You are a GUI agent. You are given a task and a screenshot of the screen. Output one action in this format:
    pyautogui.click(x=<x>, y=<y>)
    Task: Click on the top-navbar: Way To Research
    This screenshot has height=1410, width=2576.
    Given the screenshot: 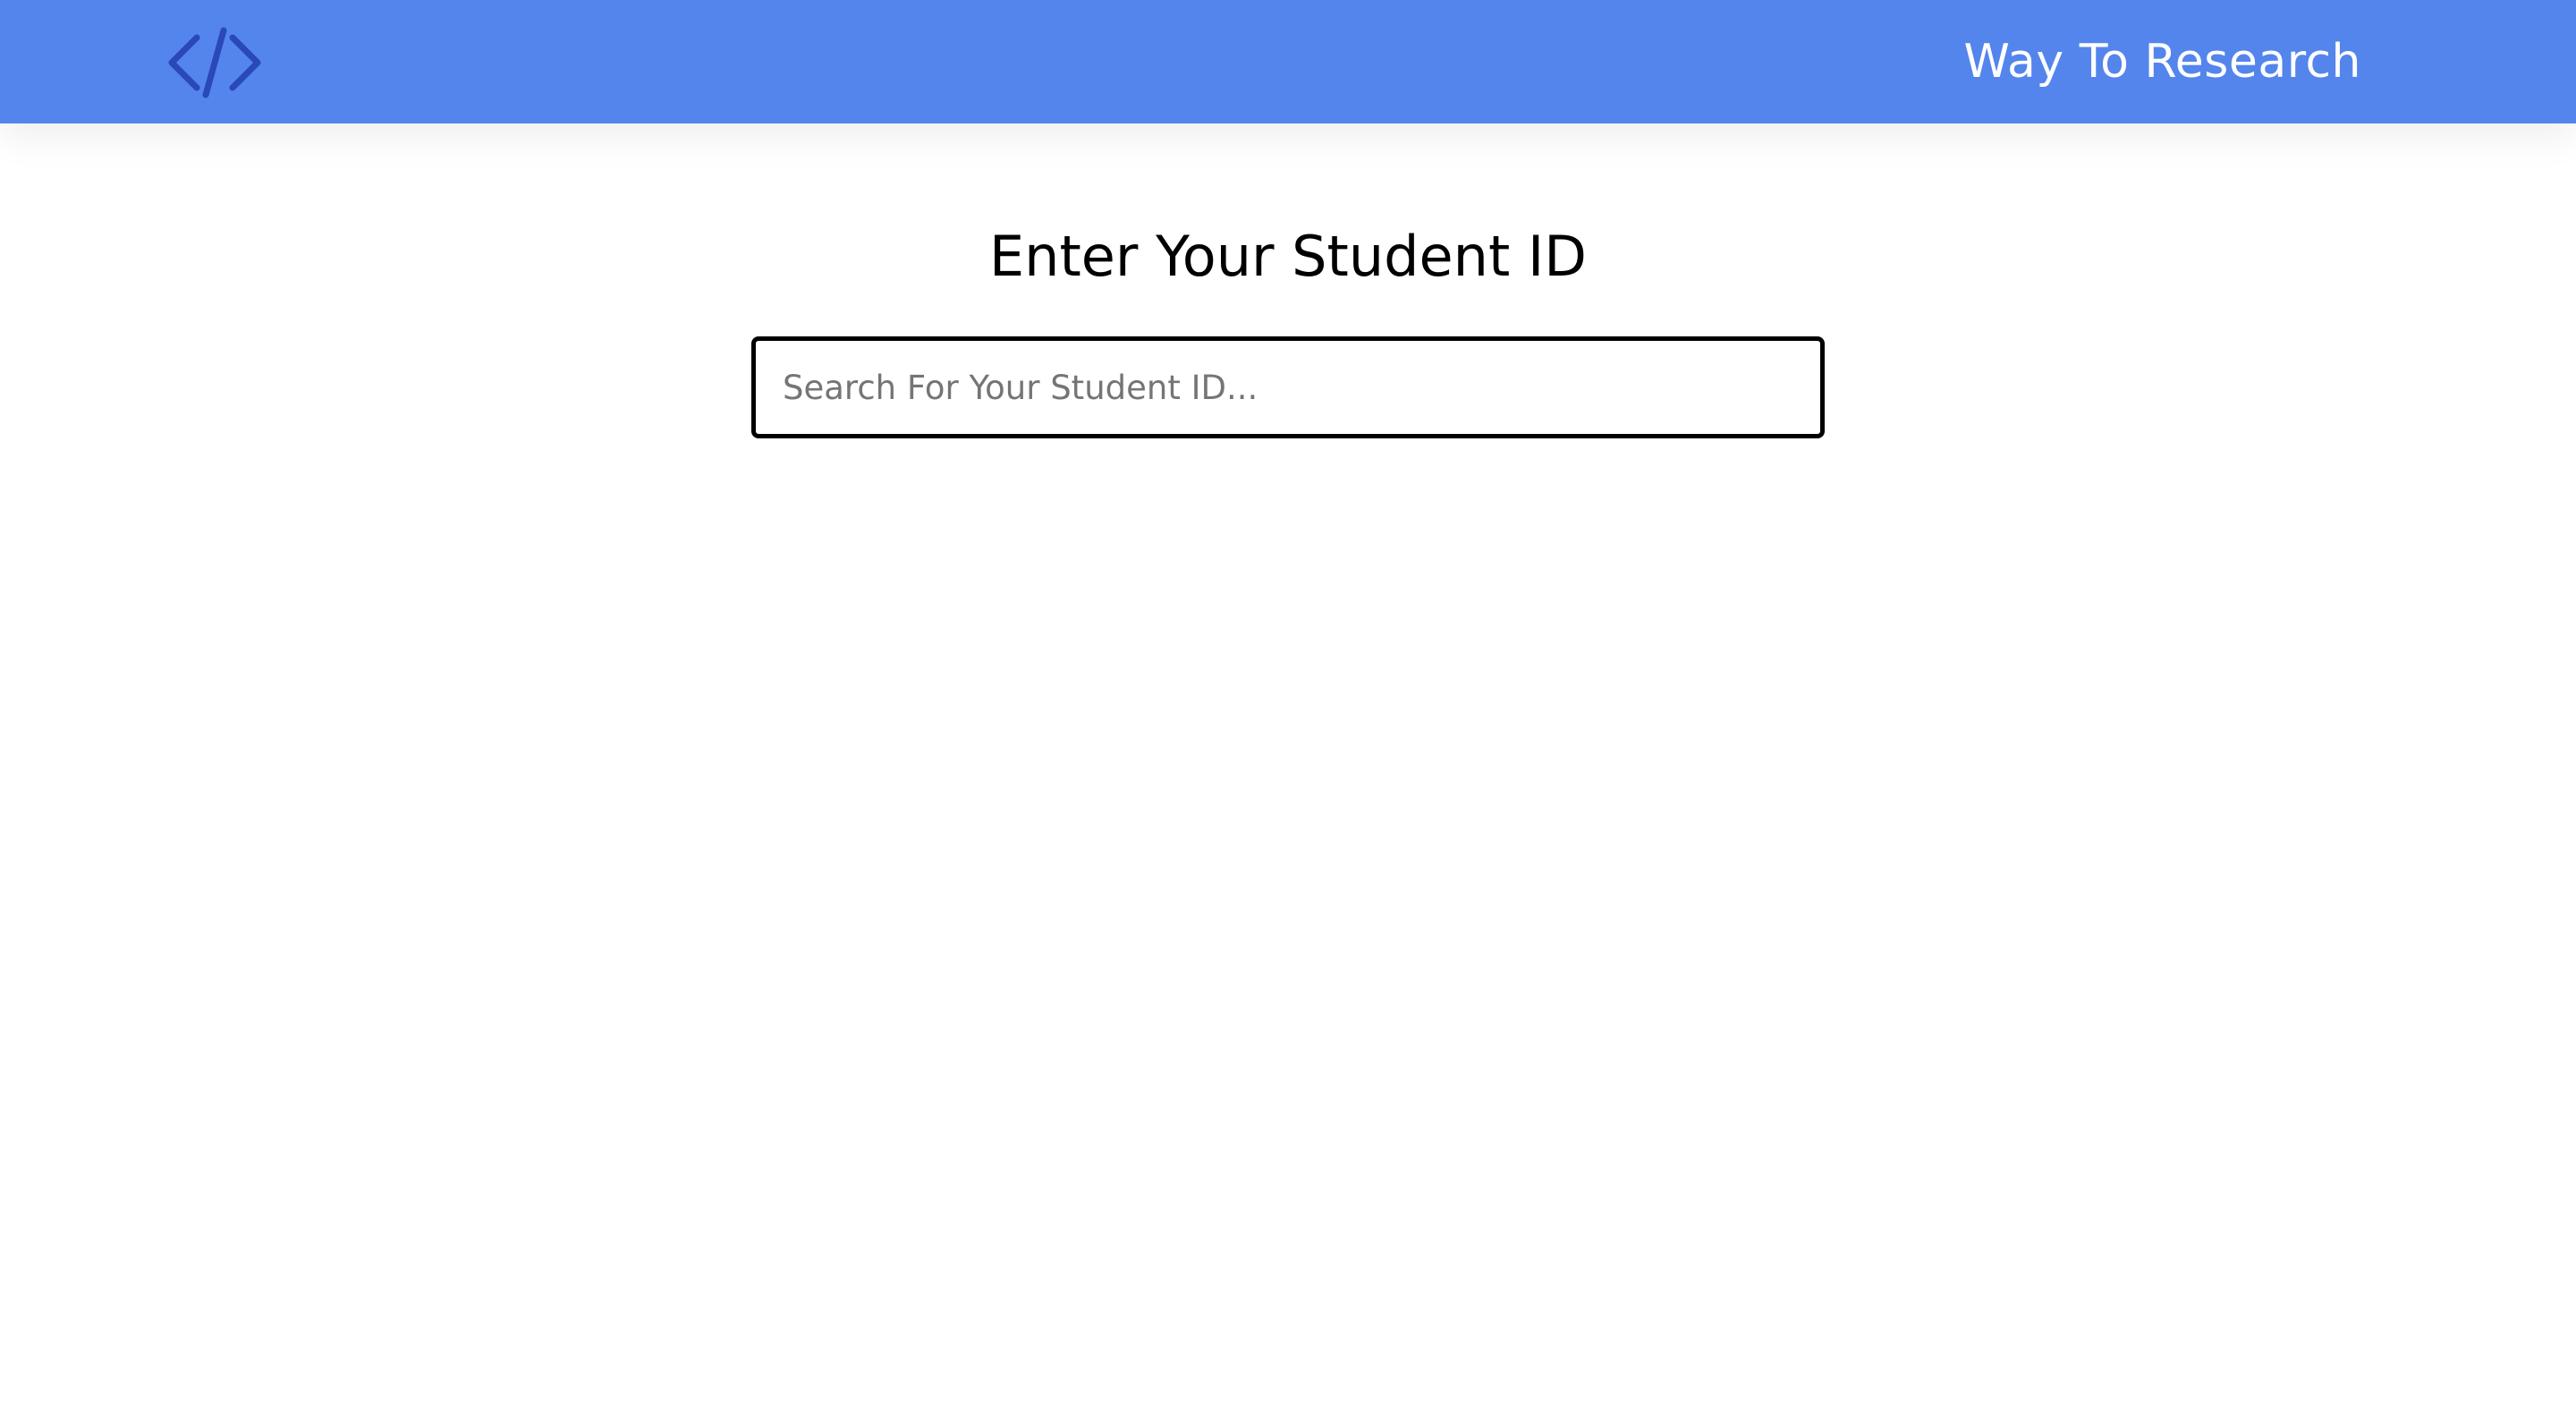 What is the action you would take?
    pyautogui.click(x=1288, y=62)
    